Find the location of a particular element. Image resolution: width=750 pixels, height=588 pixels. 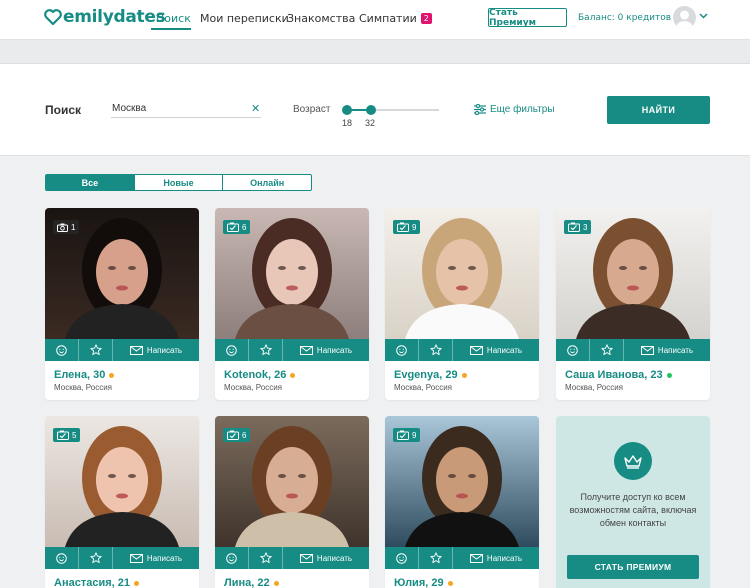

city-input is located at coordinates (186, 109).